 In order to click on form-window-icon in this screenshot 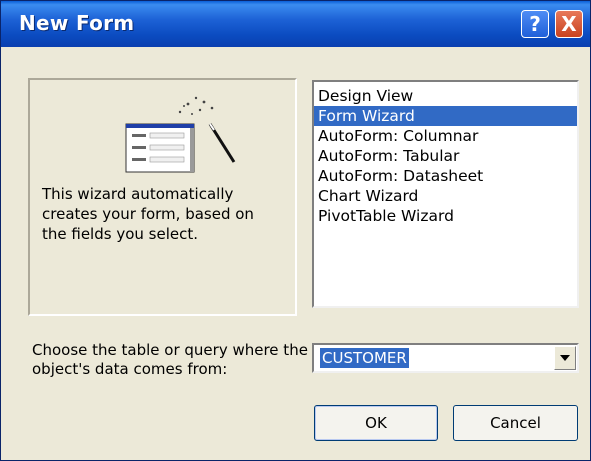, I will do `click(160, 148)`.